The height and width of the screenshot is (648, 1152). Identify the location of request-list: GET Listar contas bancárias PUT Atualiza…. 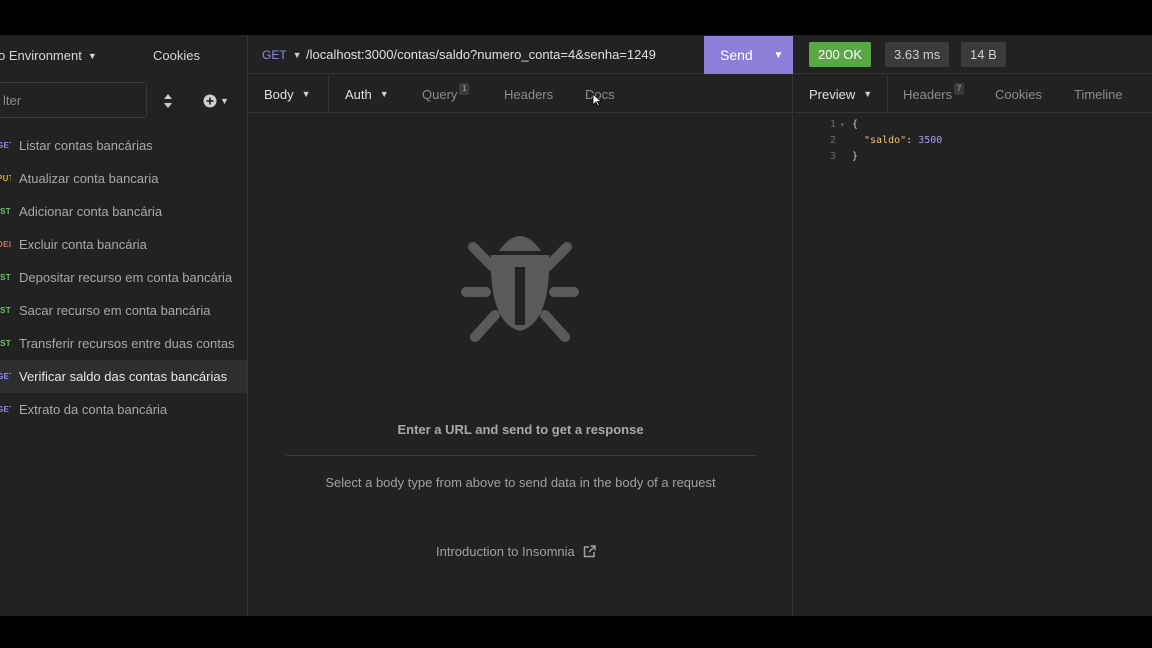
(123, 277).